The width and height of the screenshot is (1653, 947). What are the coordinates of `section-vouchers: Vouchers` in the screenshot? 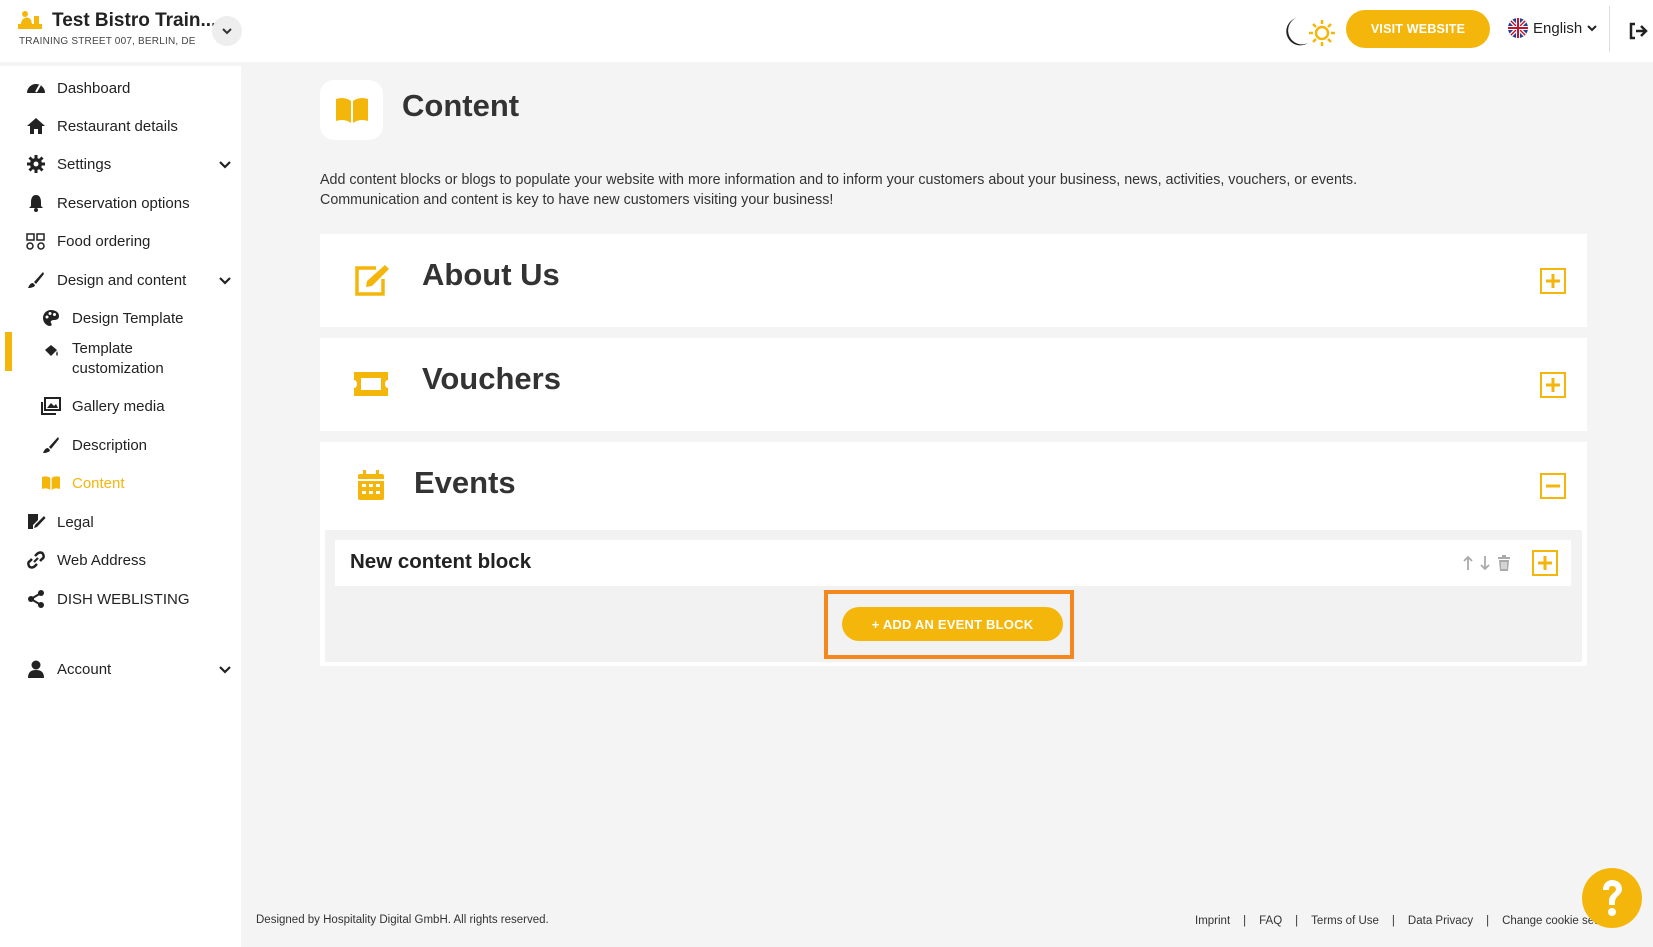 It's located at (953, 384).